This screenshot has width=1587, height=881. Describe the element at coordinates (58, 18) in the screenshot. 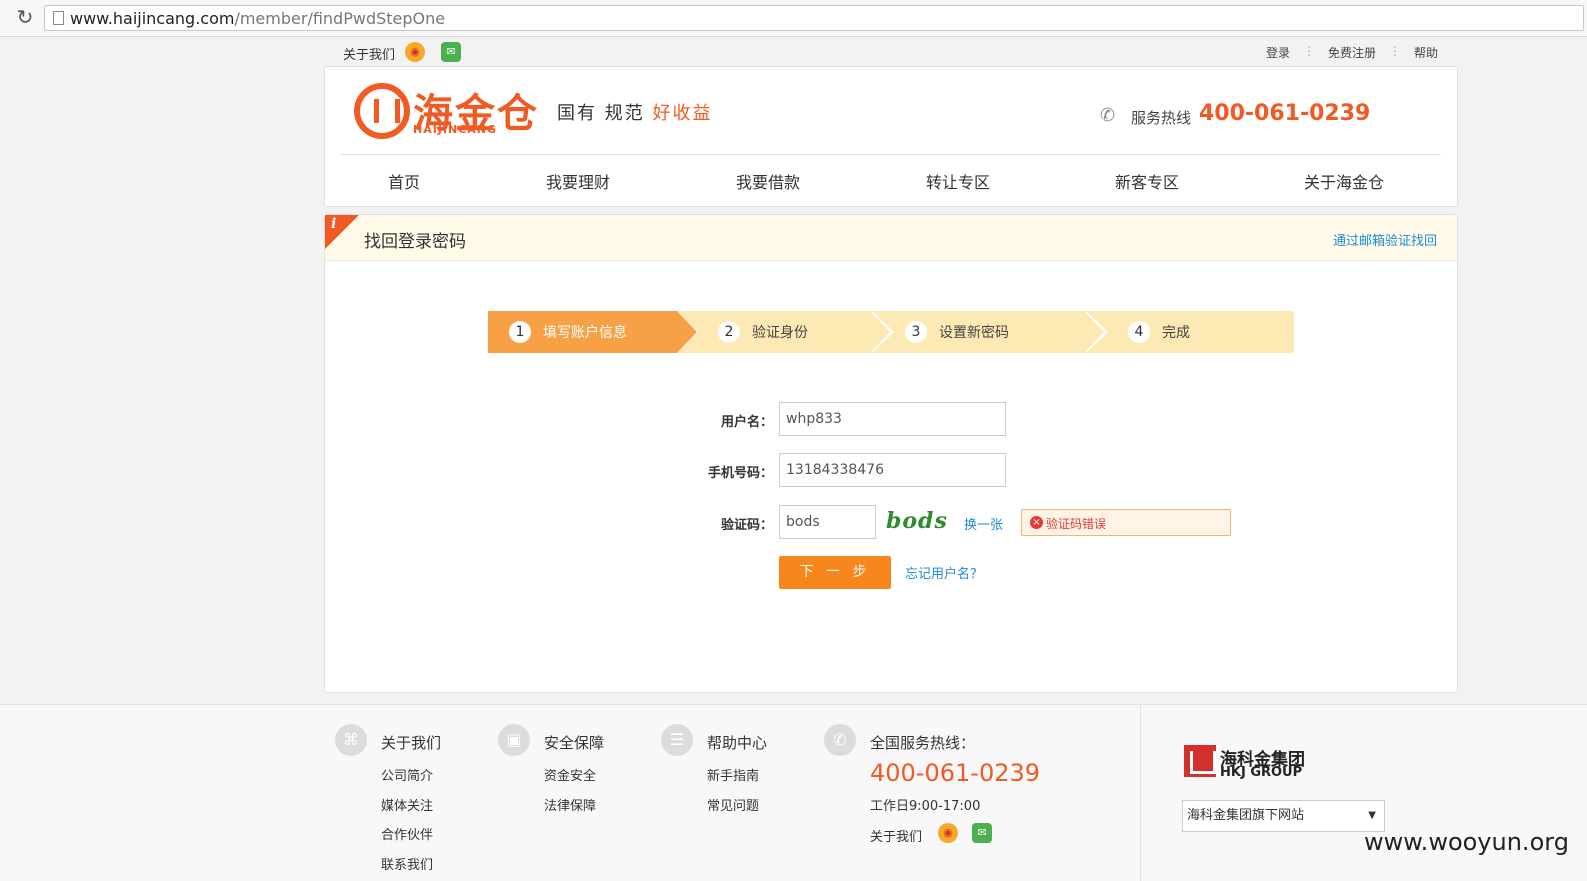

I see `page-icon` at that location.